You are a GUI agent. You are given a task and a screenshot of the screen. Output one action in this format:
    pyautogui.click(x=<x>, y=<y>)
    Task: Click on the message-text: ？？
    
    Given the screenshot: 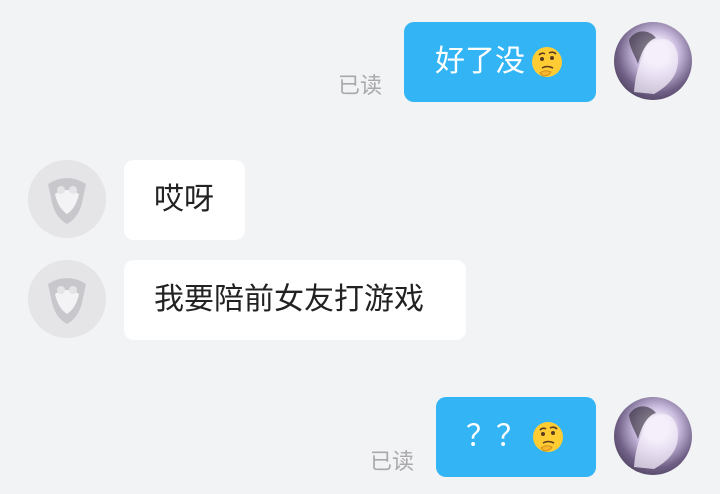 What is the action you would take?
    pyautogui.click(x=496, y=436)
    